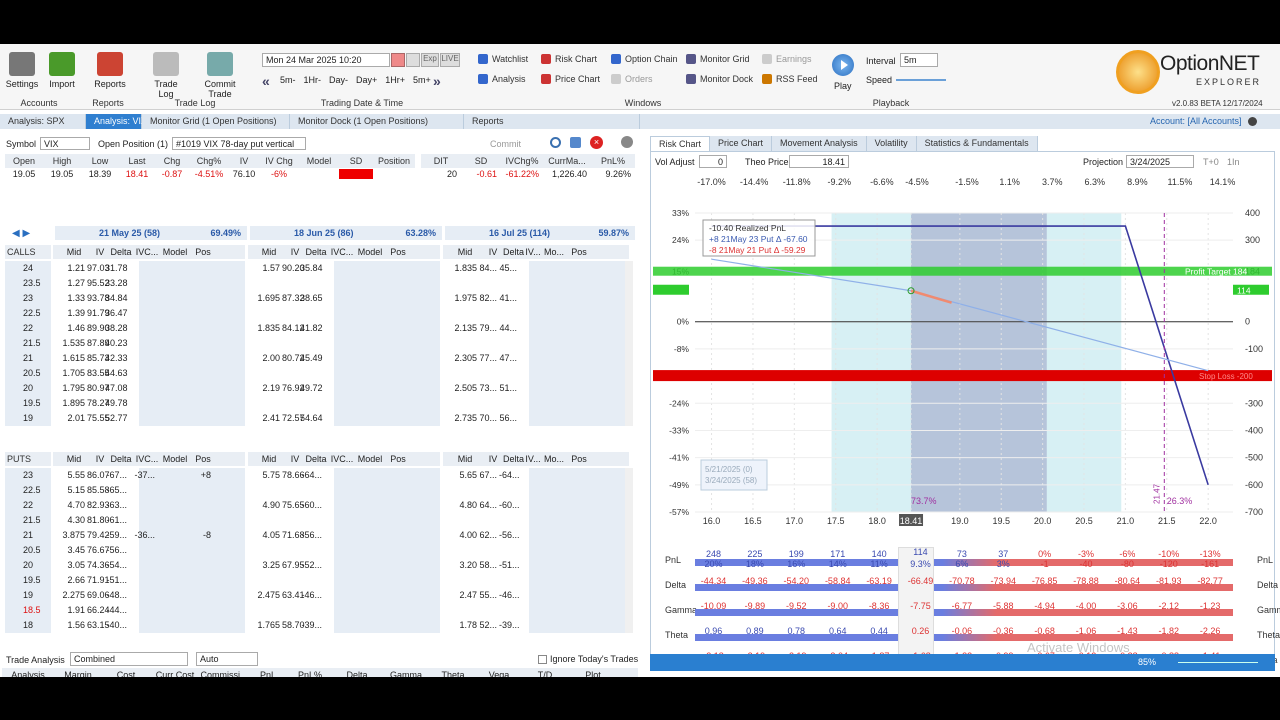 The height and width of the screenshot is (720, 1280). I want to click on ignore-today-checkbox, so click(542, 659).